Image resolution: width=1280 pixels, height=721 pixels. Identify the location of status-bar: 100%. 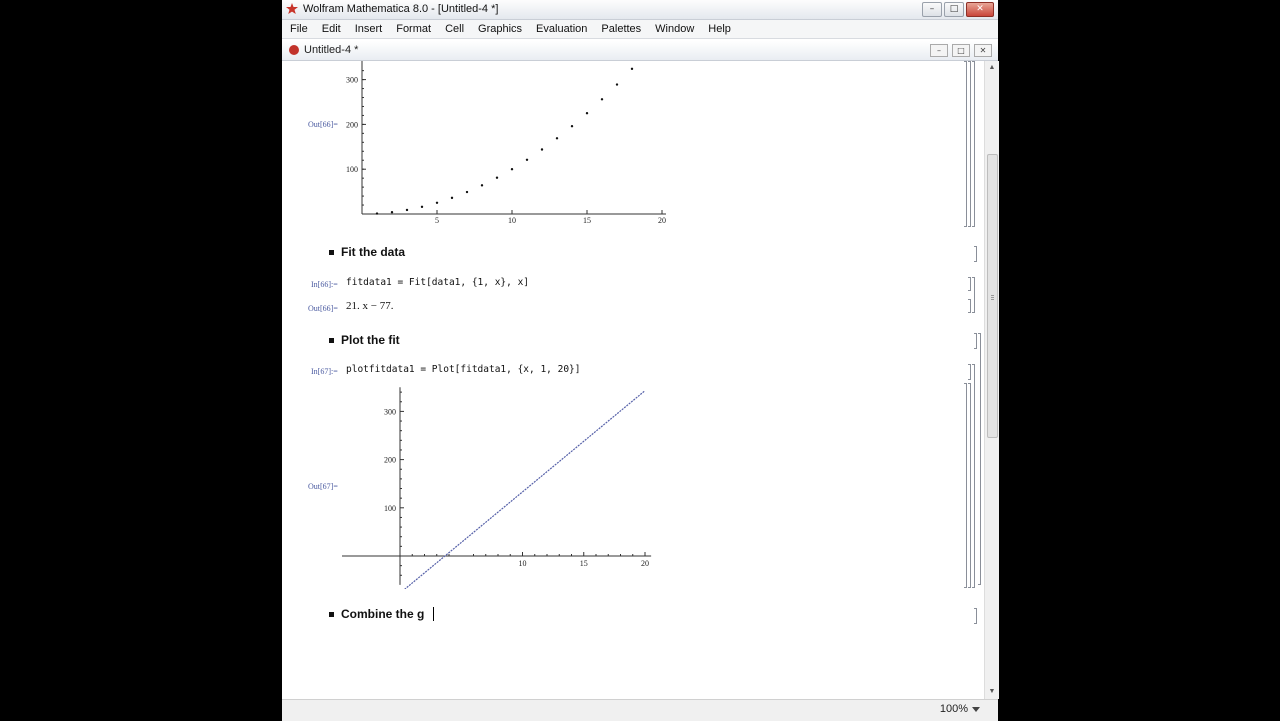
(640, 710).